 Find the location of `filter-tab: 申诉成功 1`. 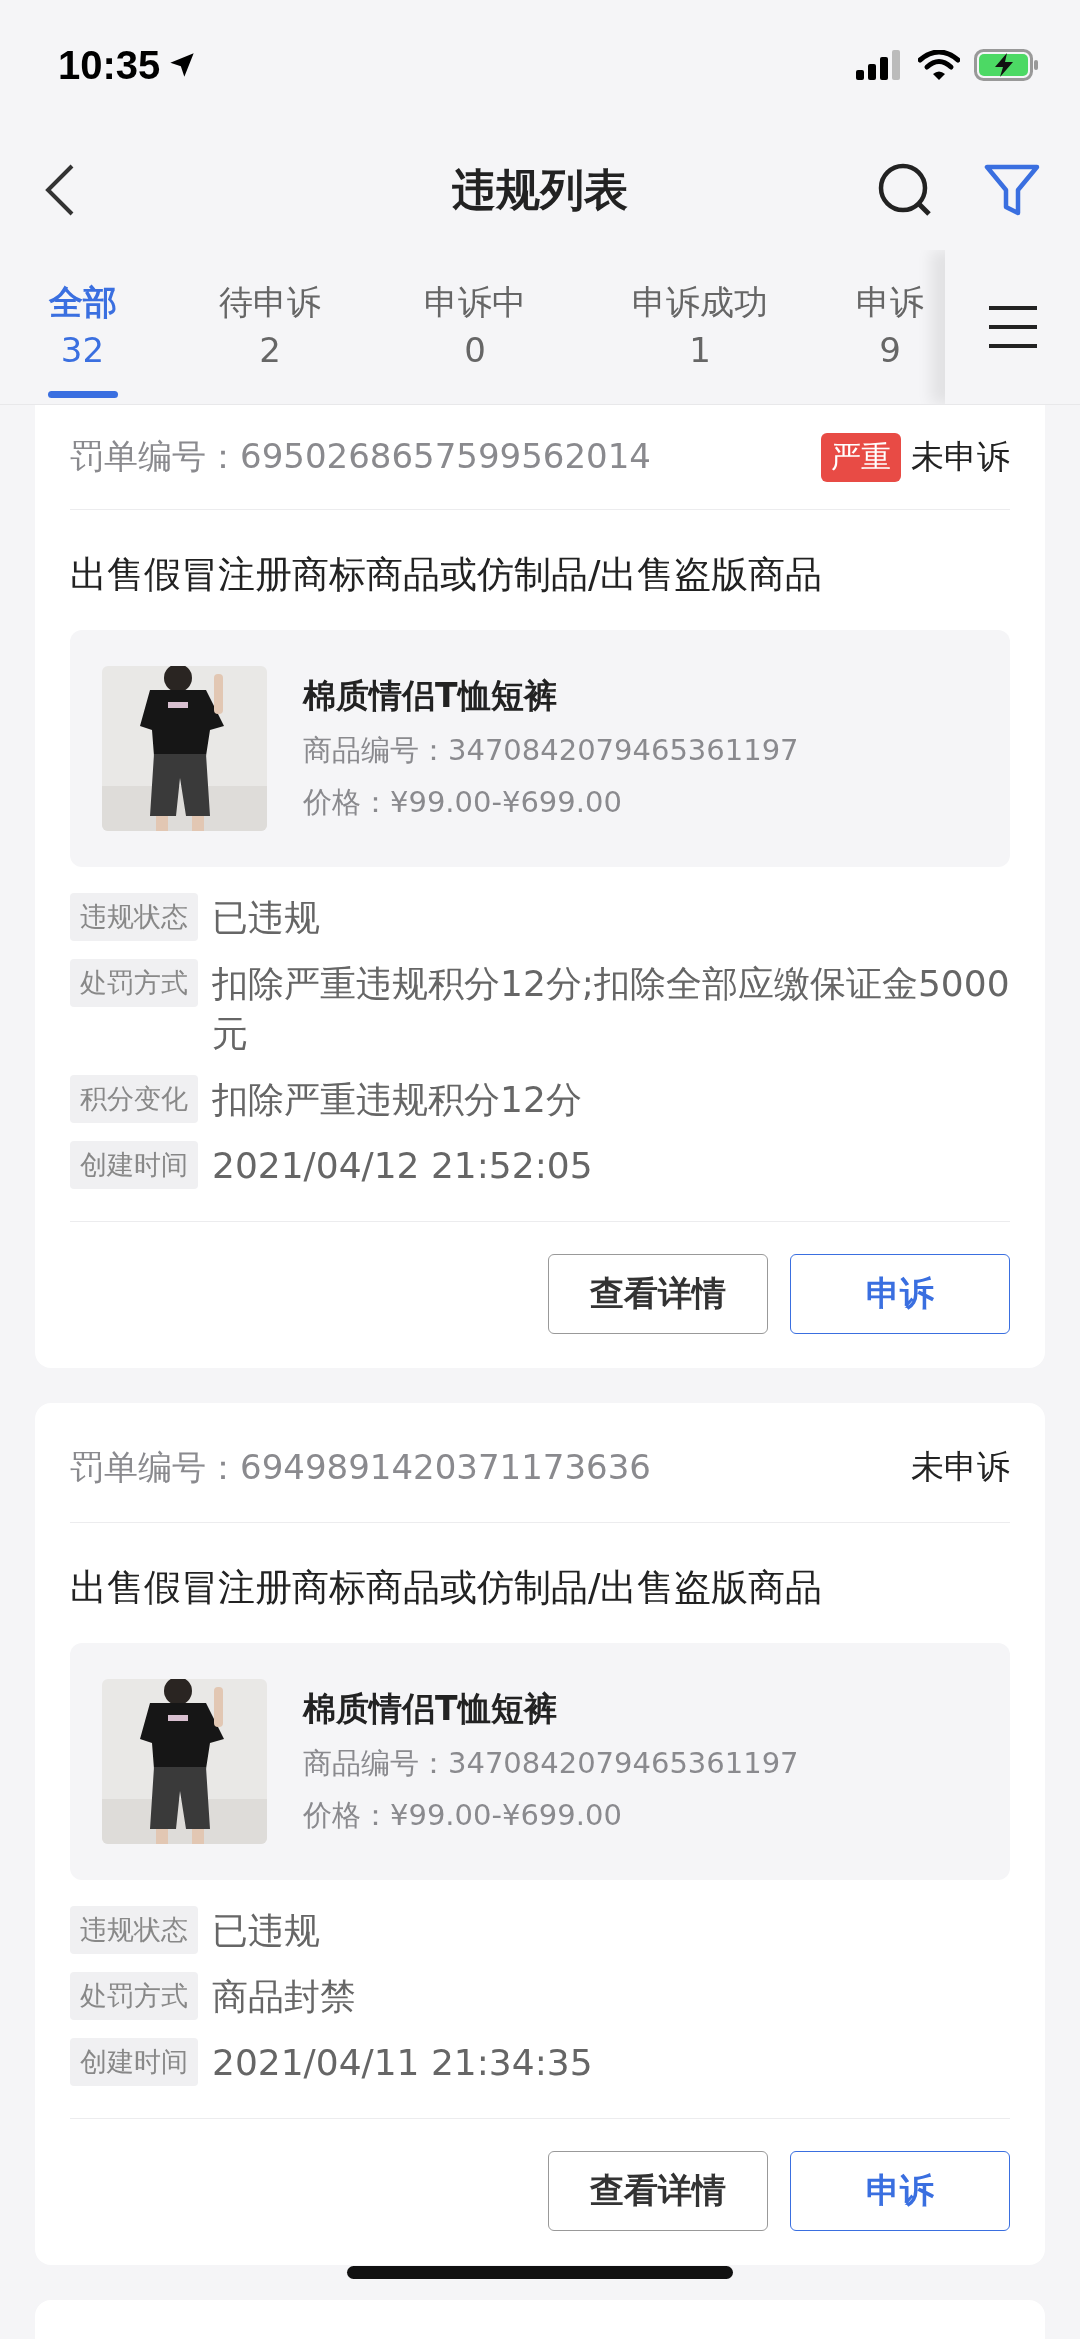

filter-tab: 申诉成功 1 is located at coordinates (700, 327).